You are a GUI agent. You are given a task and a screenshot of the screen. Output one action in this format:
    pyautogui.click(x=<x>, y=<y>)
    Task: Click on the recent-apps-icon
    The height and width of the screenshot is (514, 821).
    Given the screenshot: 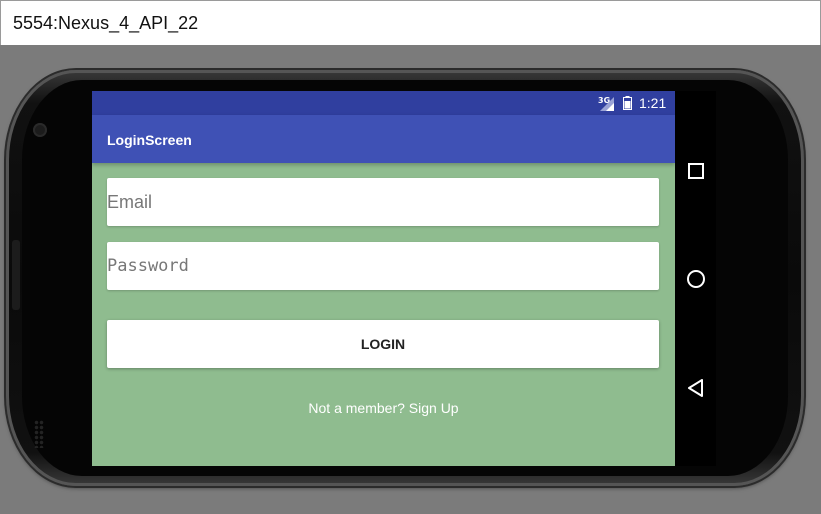 What is the action you would take?
    pyautogui.click(x=696, y=171)
    